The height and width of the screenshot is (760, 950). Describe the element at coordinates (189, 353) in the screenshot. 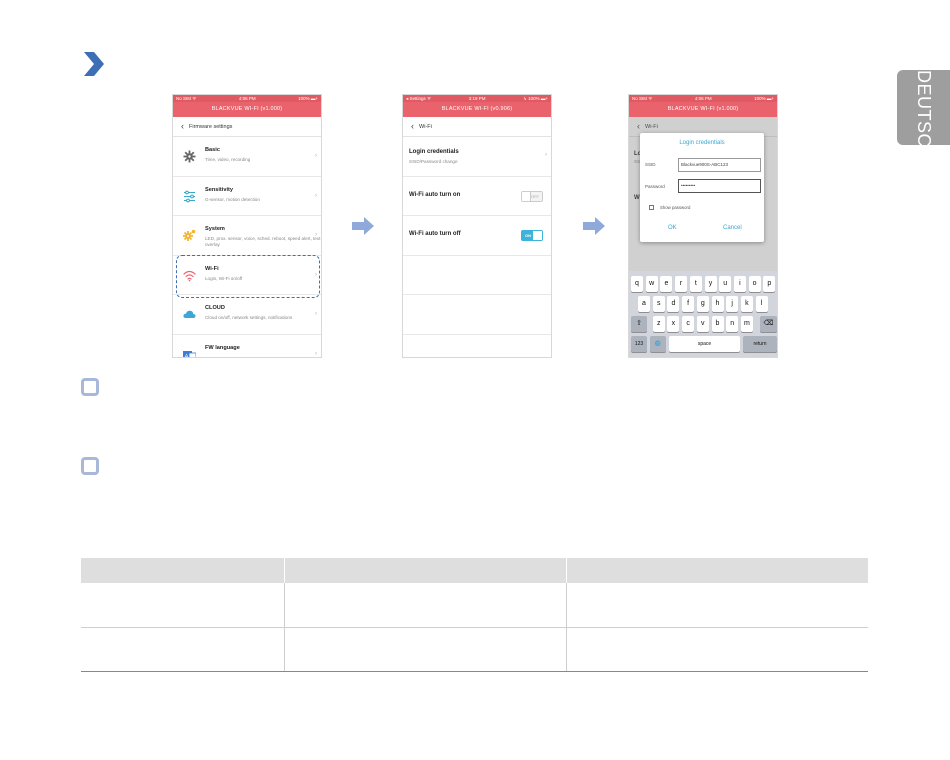

I see `language-icon: A` at that location.